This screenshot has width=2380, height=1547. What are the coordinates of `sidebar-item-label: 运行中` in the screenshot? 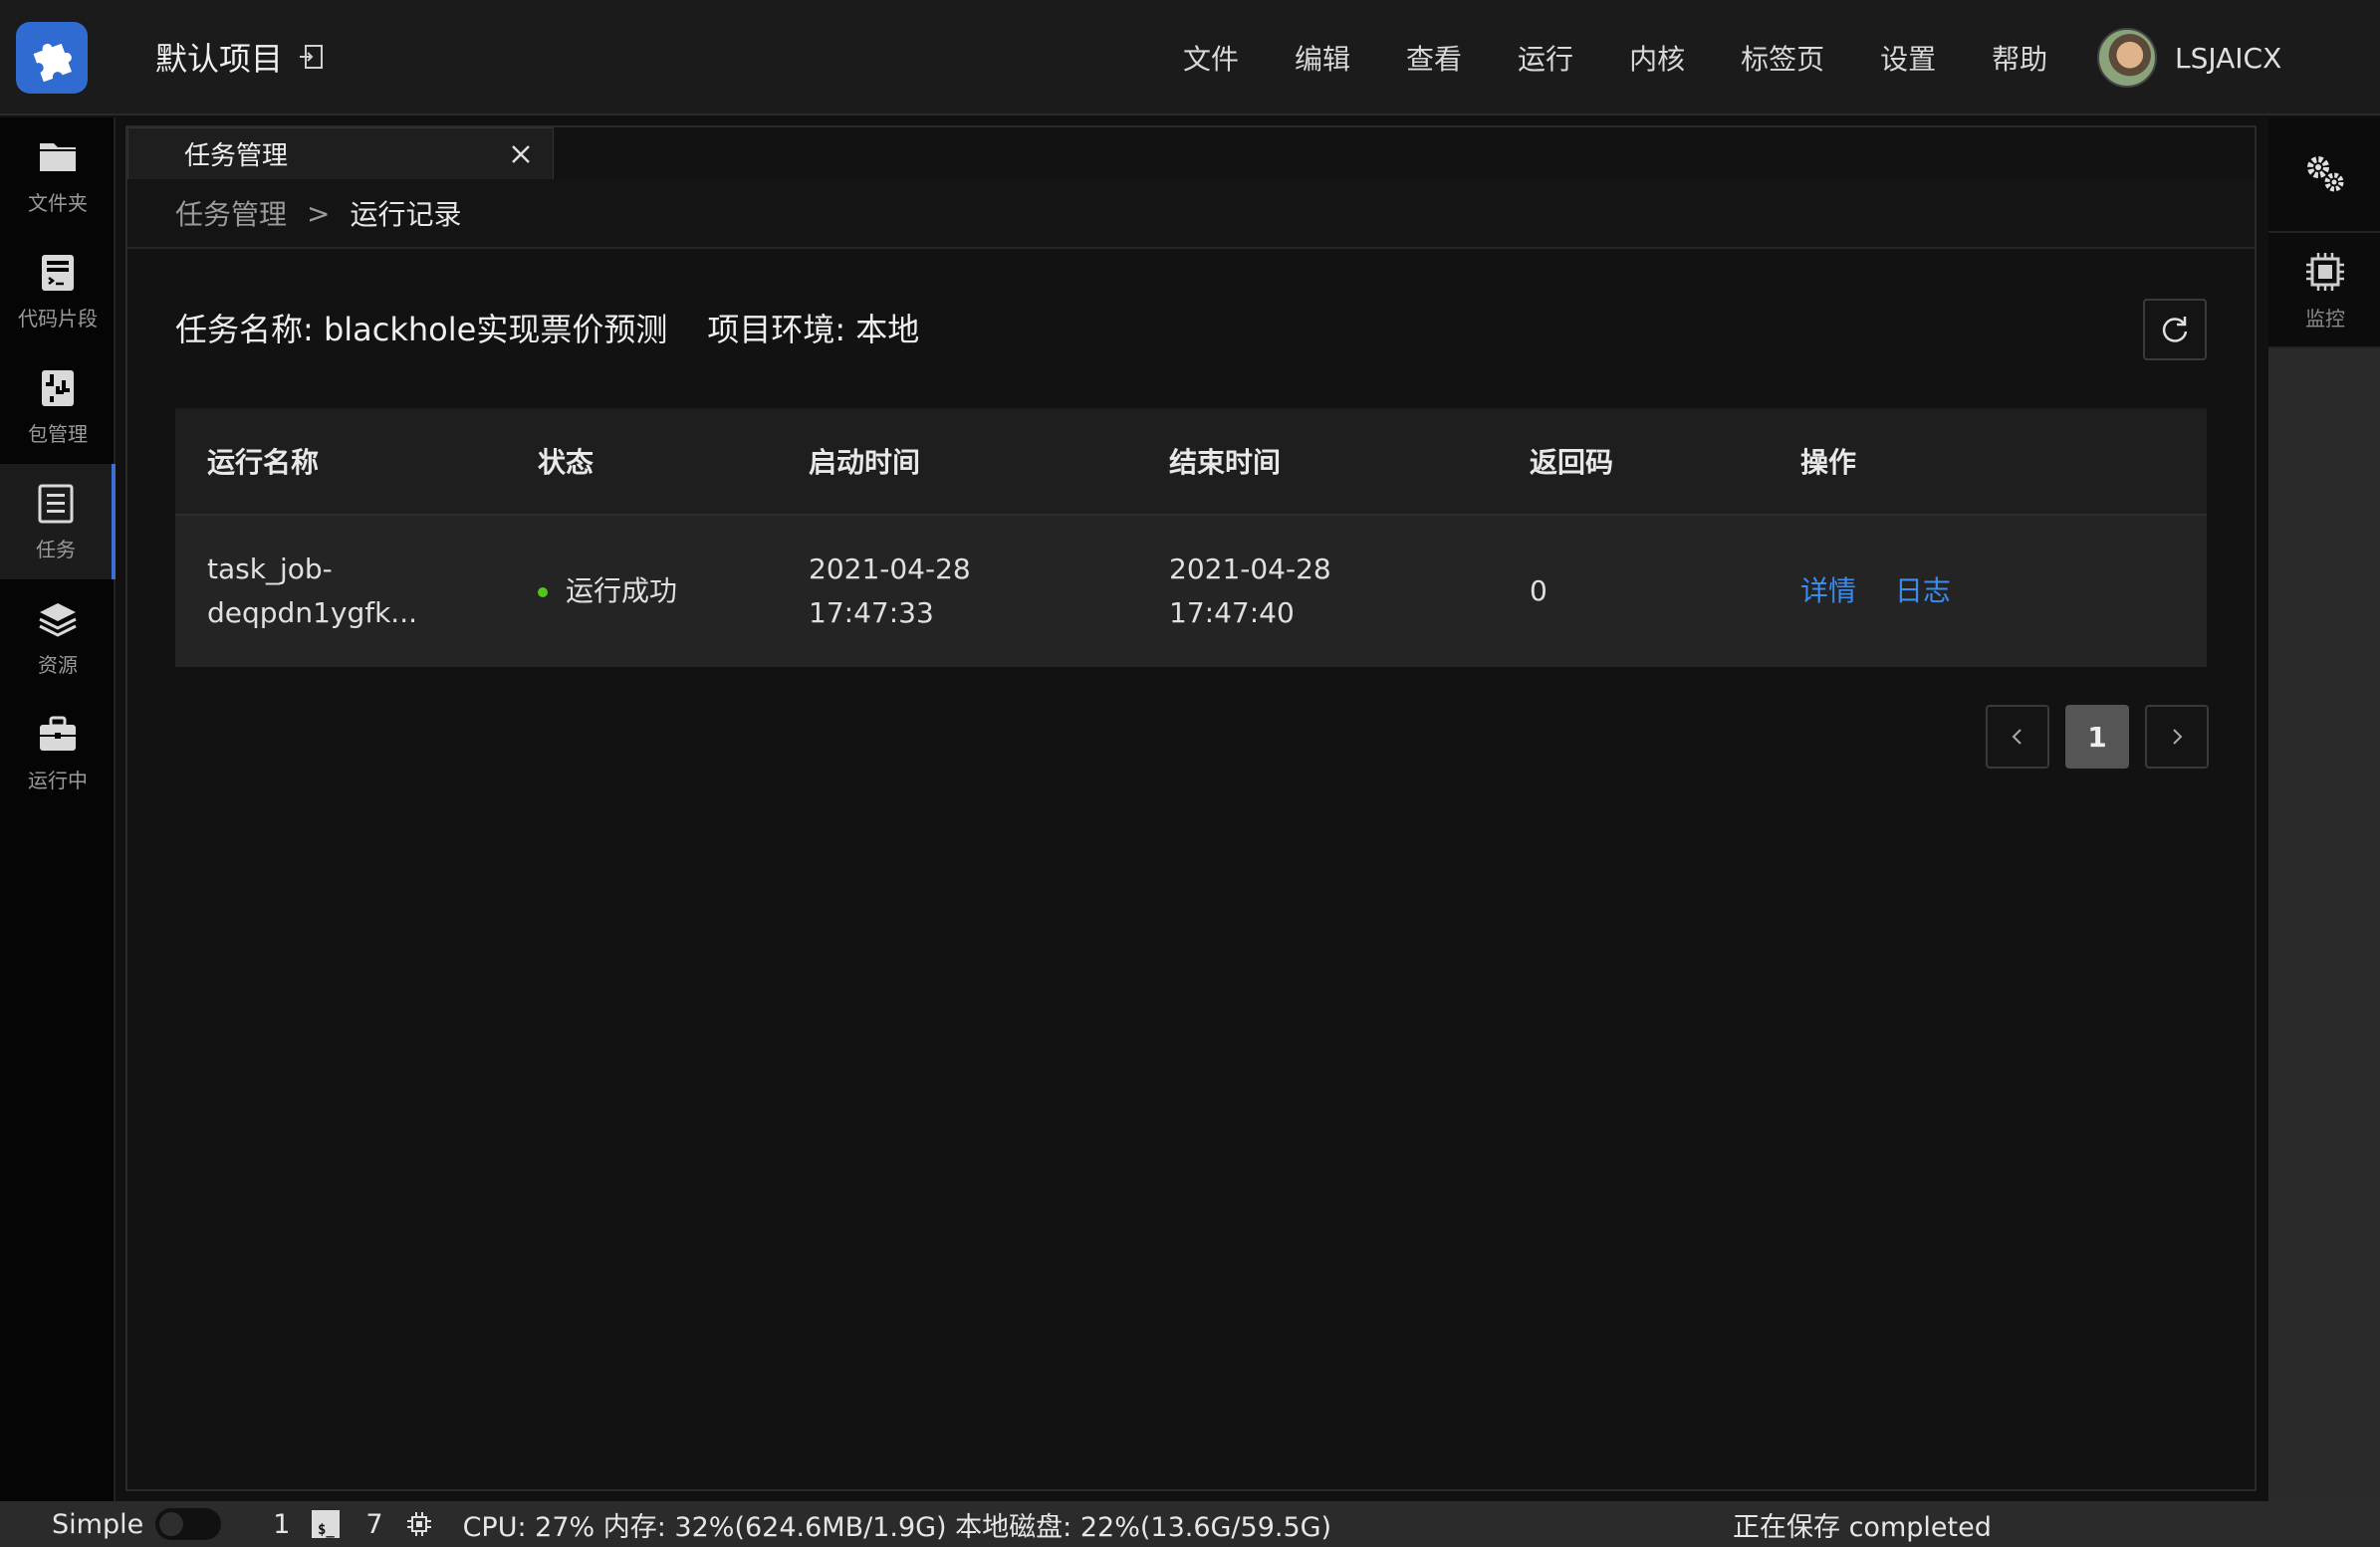 It's located at (58, 780).